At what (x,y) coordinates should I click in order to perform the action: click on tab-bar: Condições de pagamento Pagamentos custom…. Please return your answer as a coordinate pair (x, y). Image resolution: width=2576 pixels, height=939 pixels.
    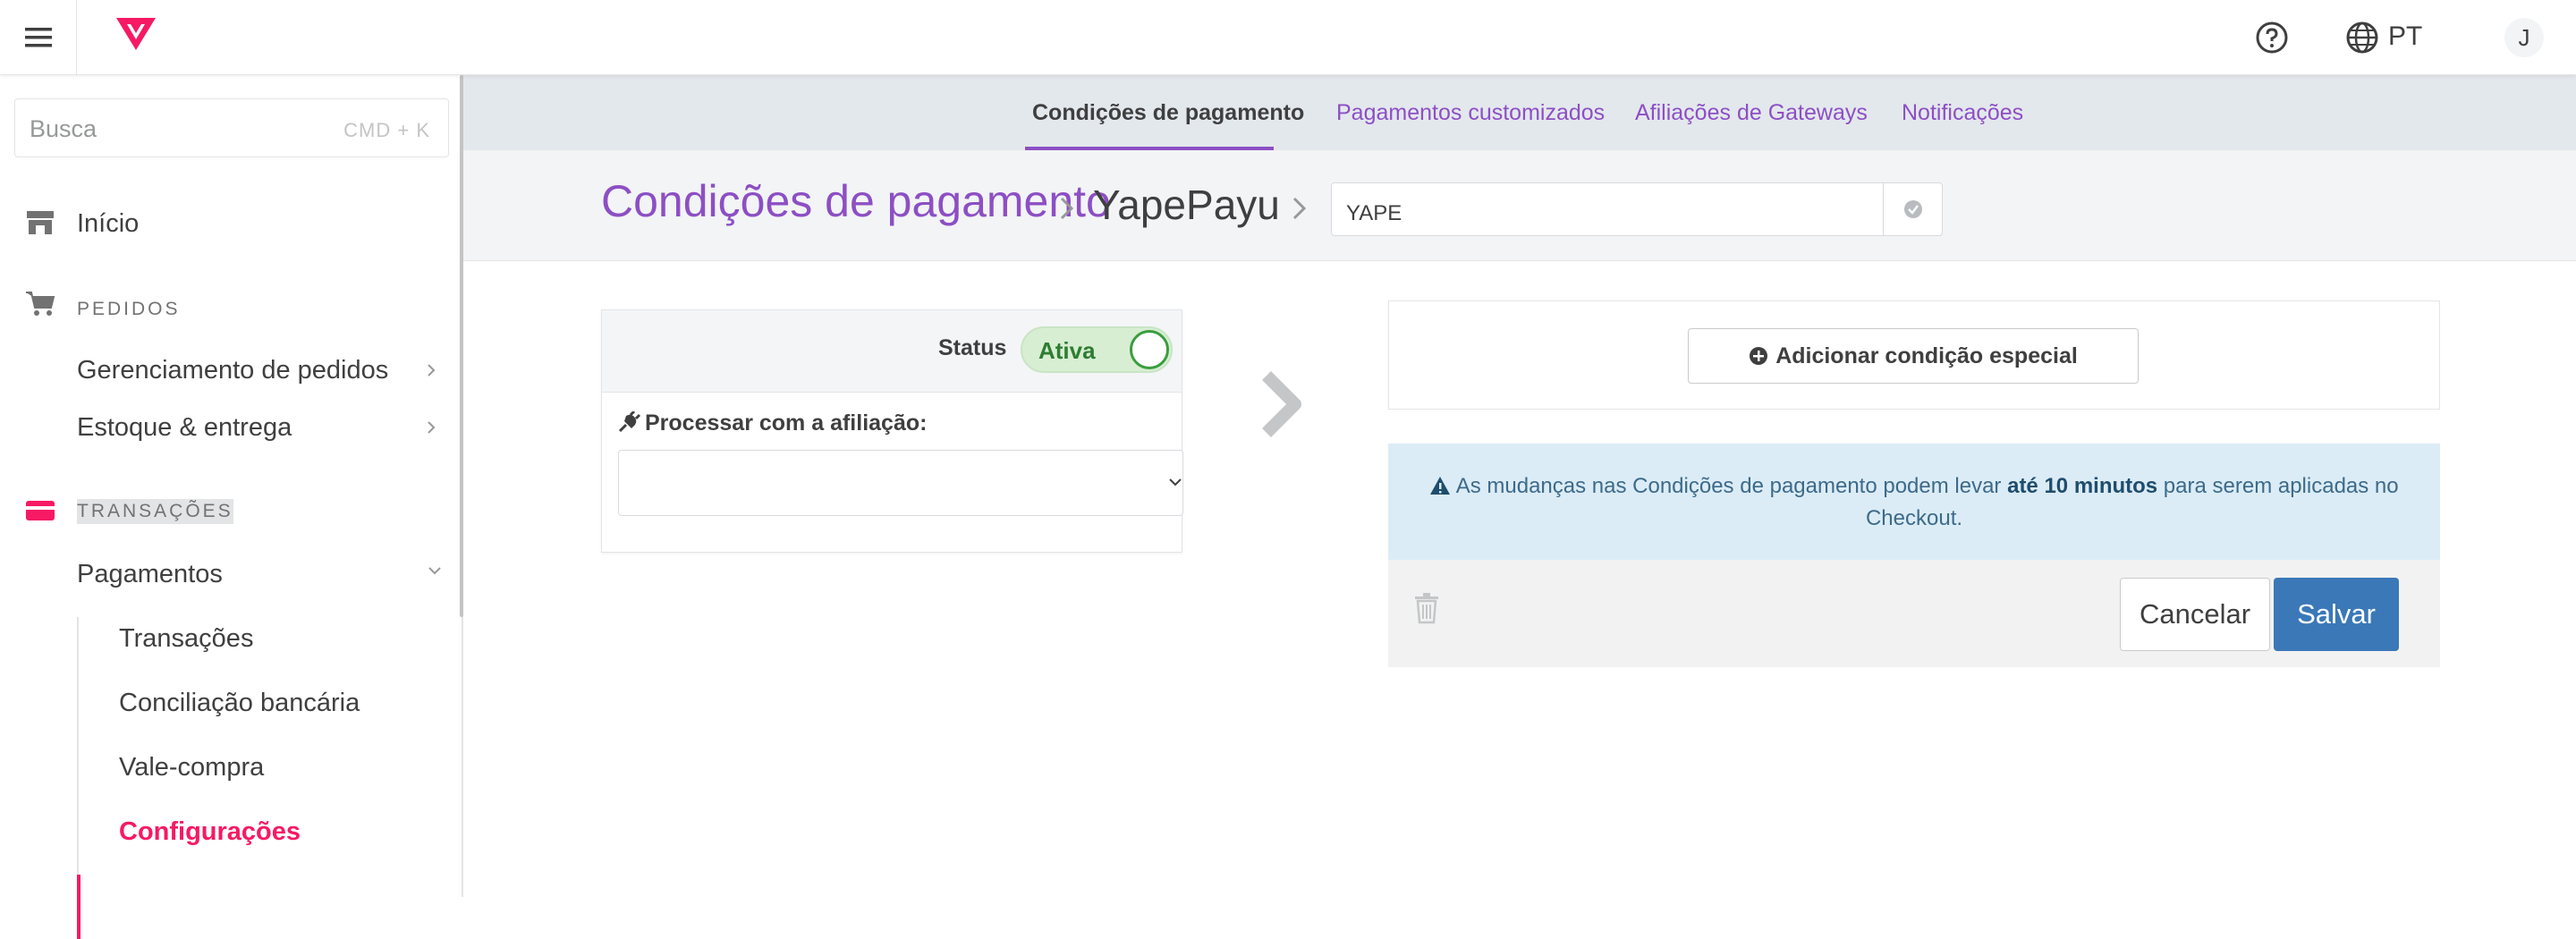
    Looking at the image, I should click on (1519, 113).